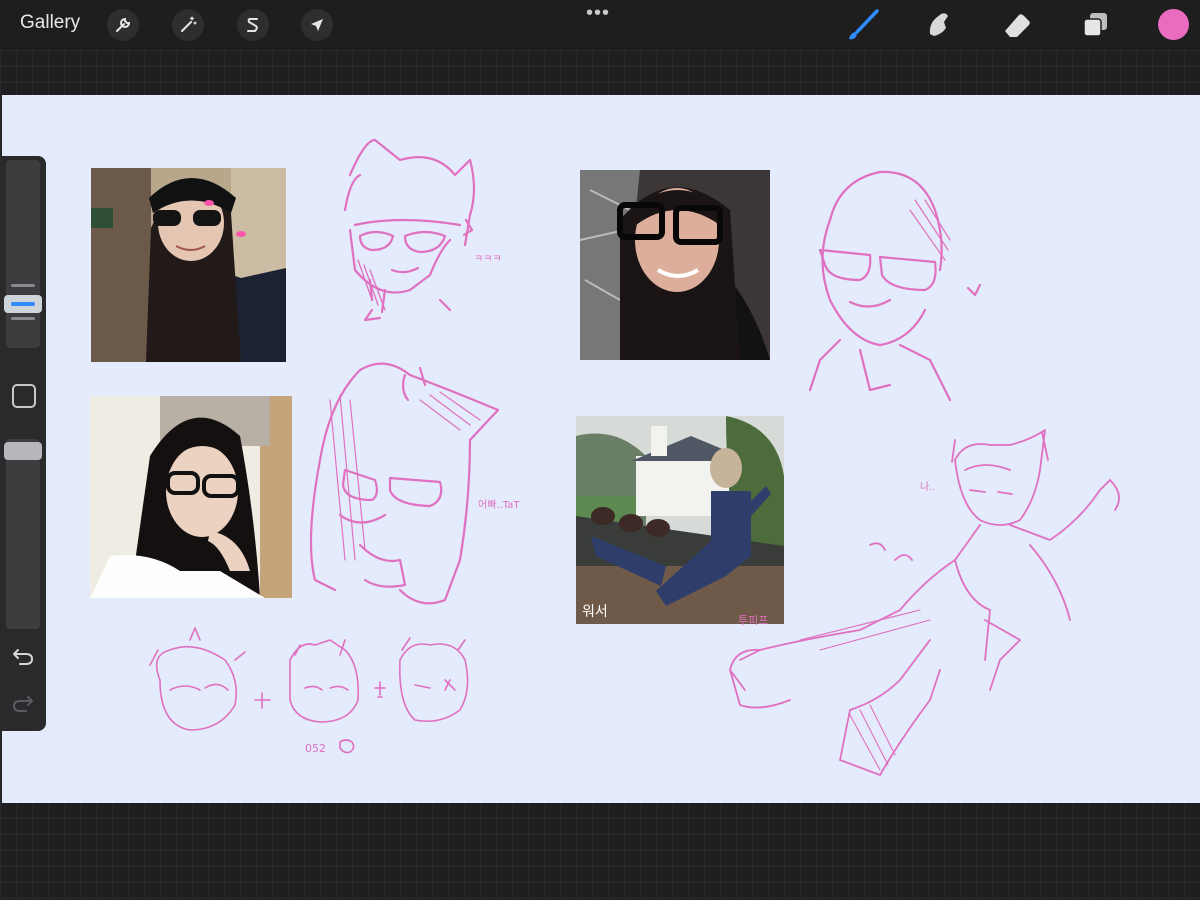  I want to click on slider-tick-top, so click(23, 285).